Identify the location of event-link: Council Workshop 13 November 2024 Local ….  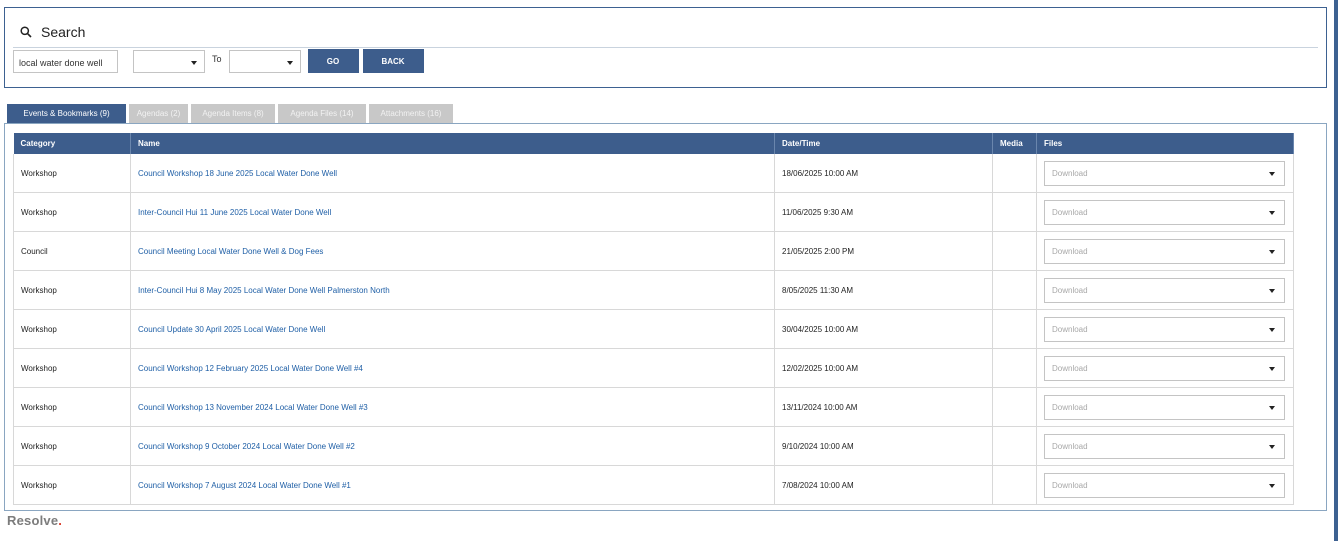
(253, 407).